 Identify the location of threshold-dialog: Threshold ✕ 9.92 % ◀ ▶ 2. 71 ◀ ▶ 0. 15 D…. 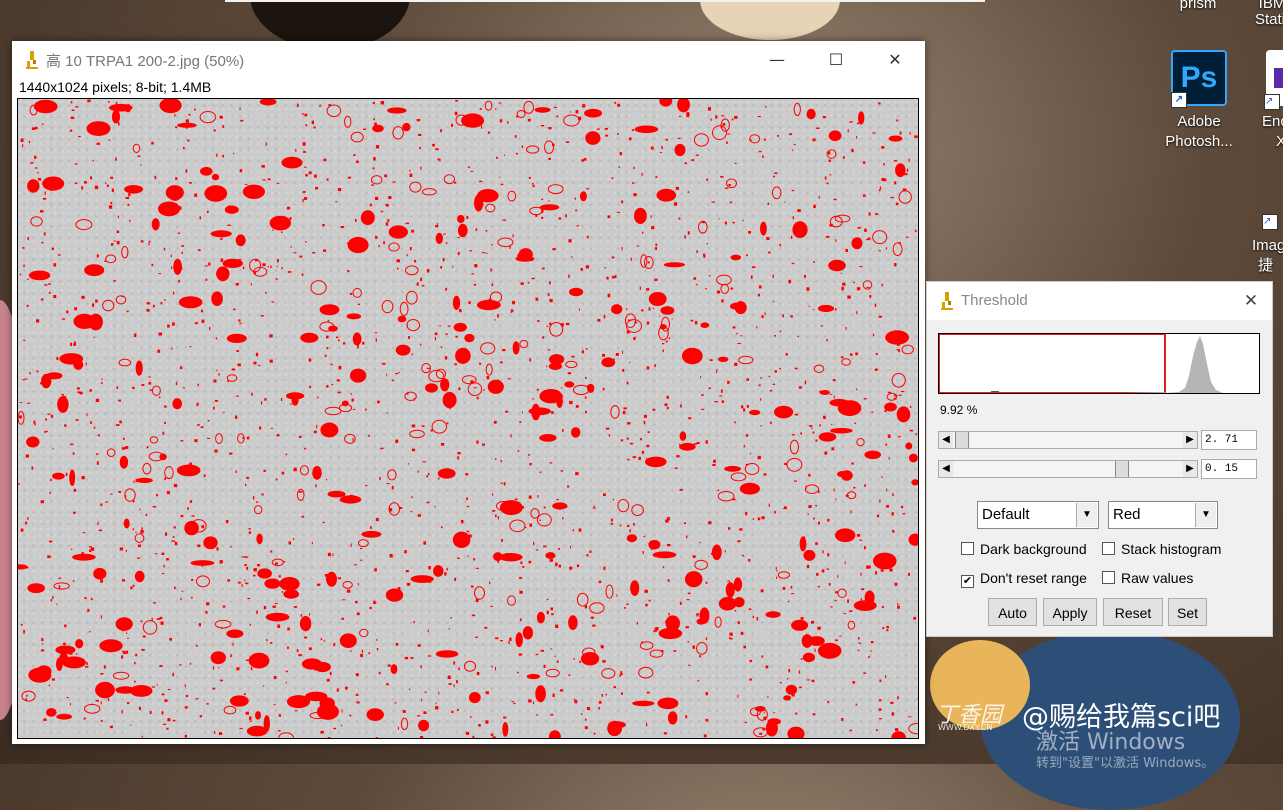
(1099, 459).